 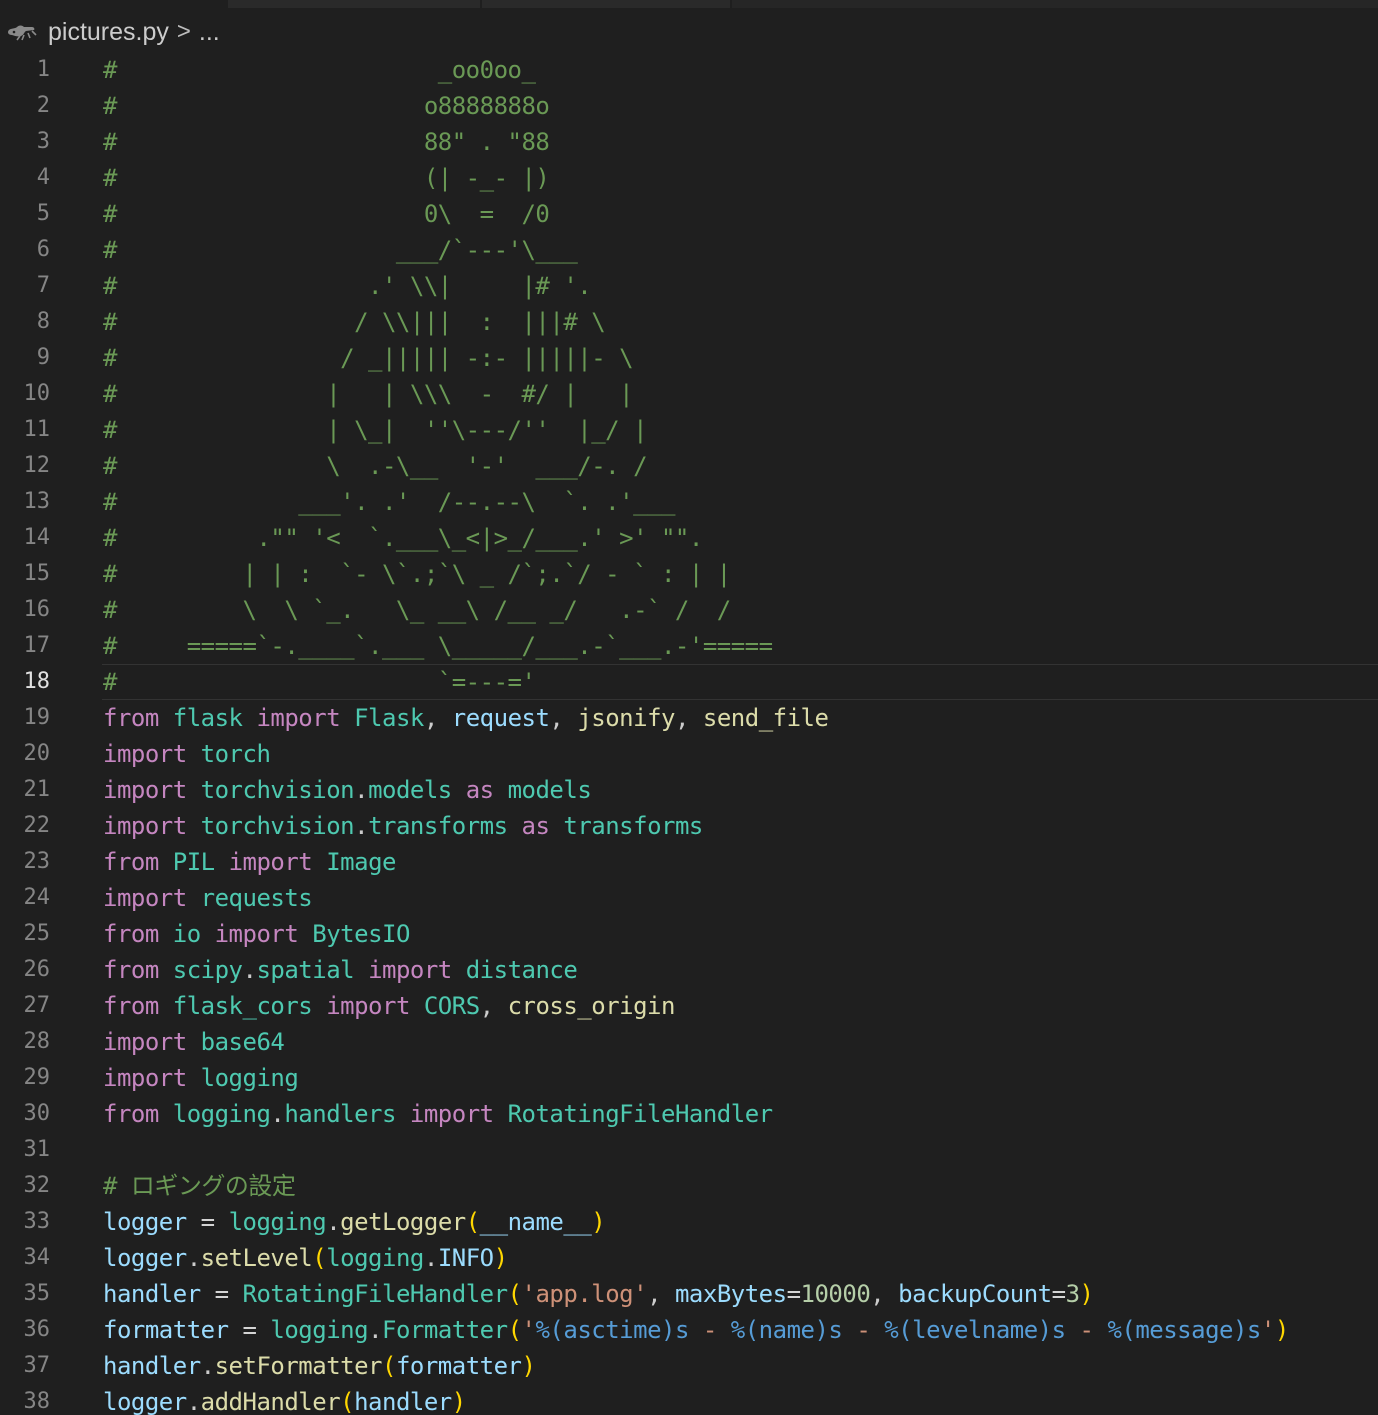 I want to click on code-text: # `=---=', so click(x=319, y=682).